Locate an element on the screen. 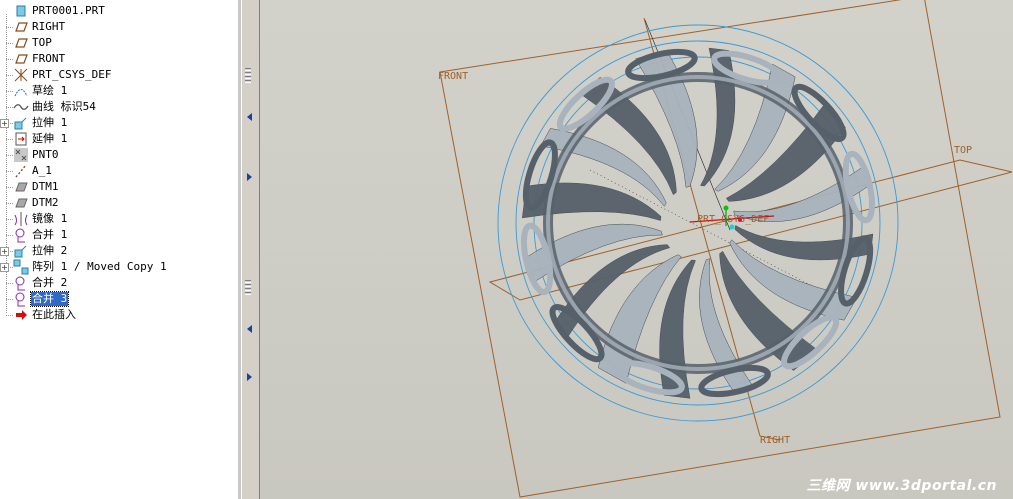 The width and height of the screenshot is (1013, 499). datum-label-right: RIGHT is located at coordinates (775, 440).